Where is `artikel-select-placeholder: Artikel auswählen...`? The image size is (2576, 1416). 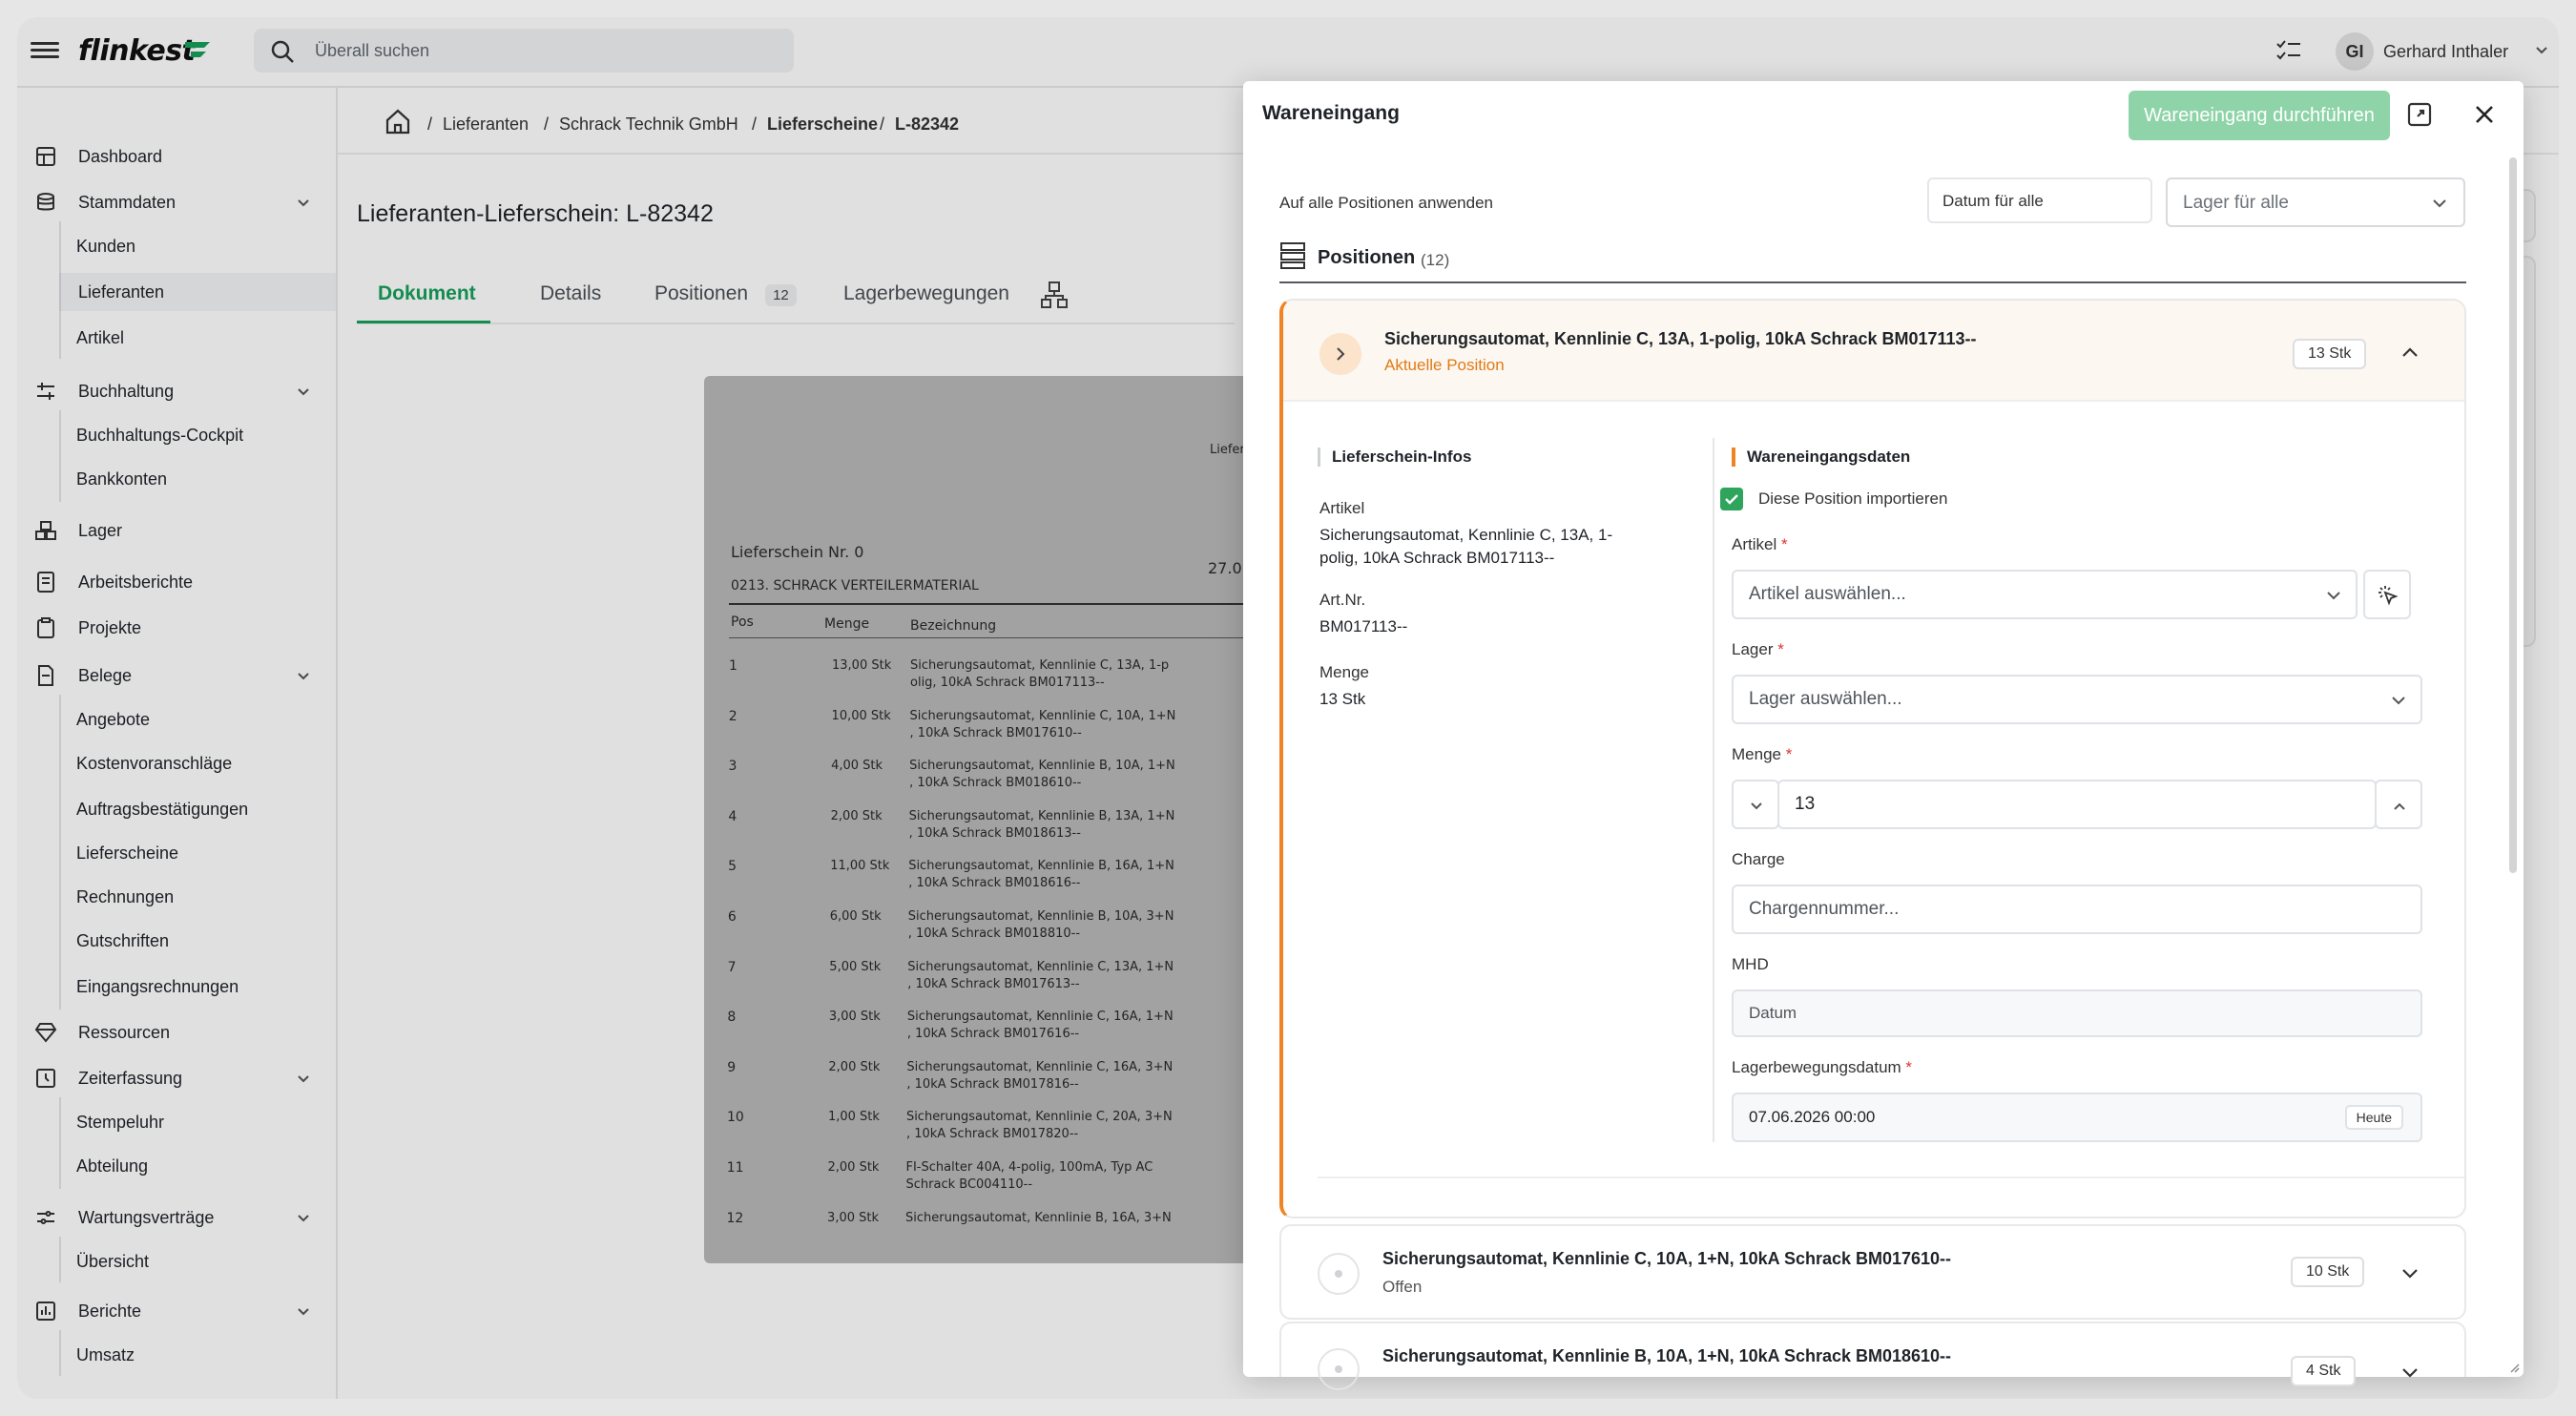
artikel-select-placeholder: Artikel auswählen... is located at coordinates (1827, 594).